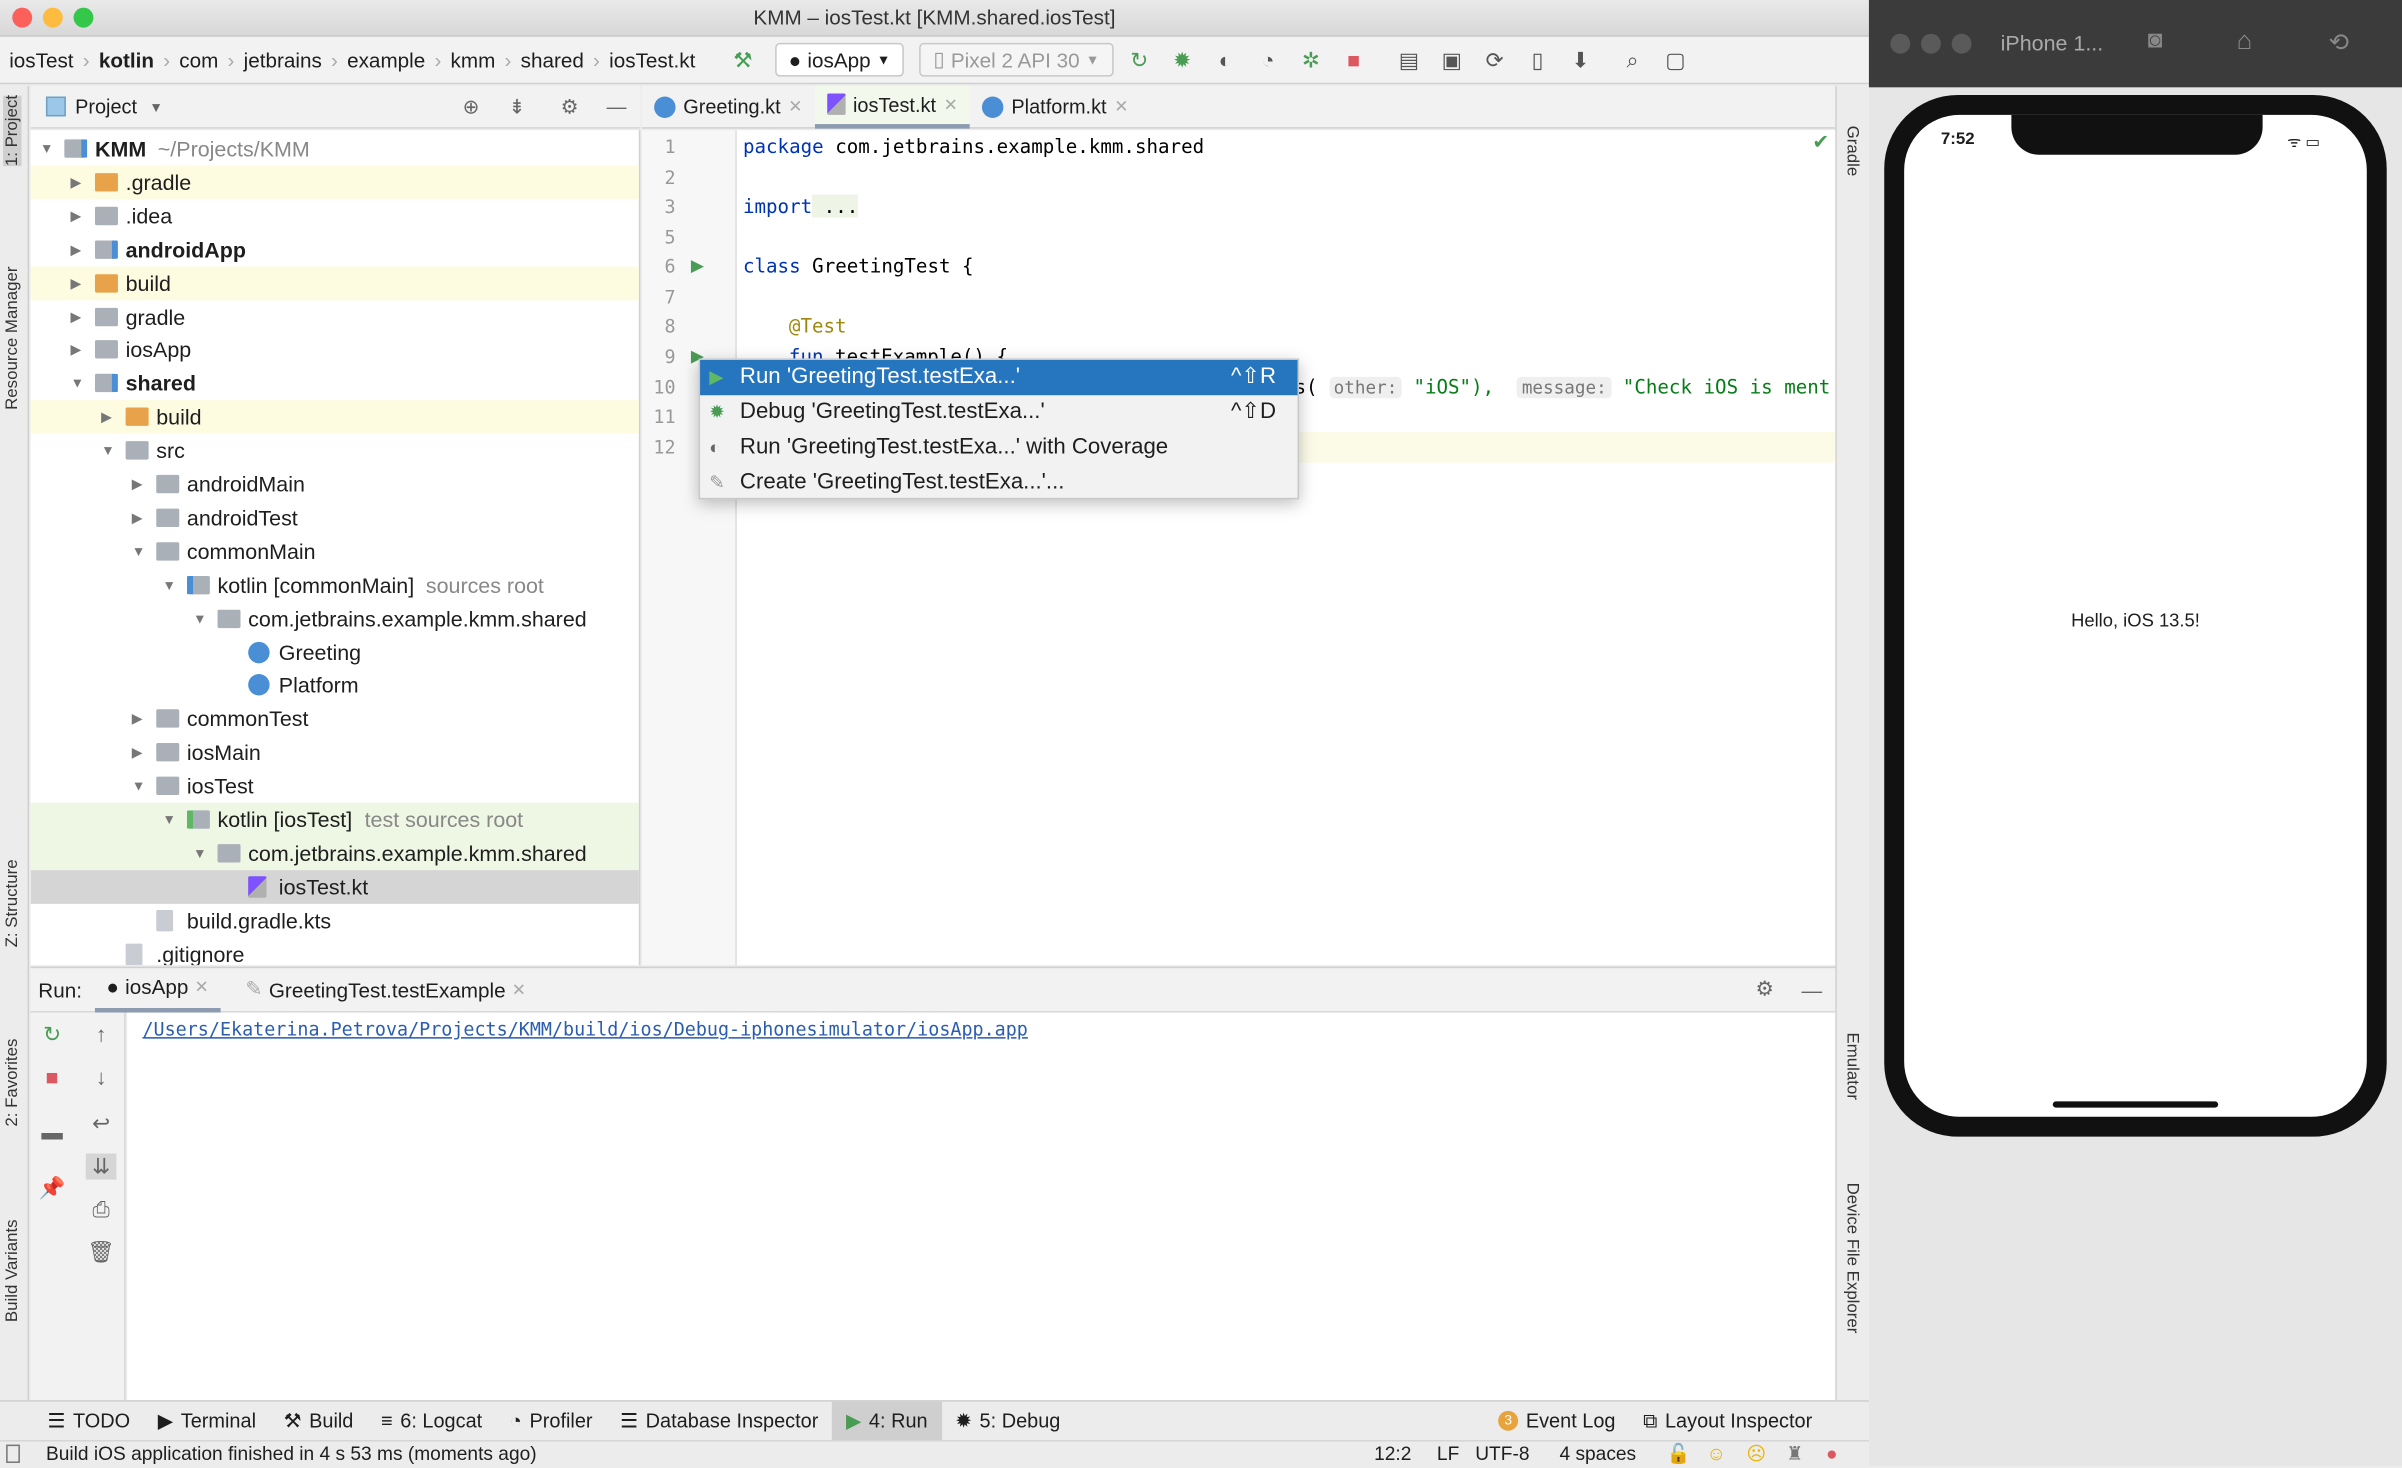 This screenshot has height=1468, width=2402. What do you see at coordinates (1495, 60) in the screenshot?
I see `gradle-sync-icon: ⟳` at bounding box center [1495, 60].